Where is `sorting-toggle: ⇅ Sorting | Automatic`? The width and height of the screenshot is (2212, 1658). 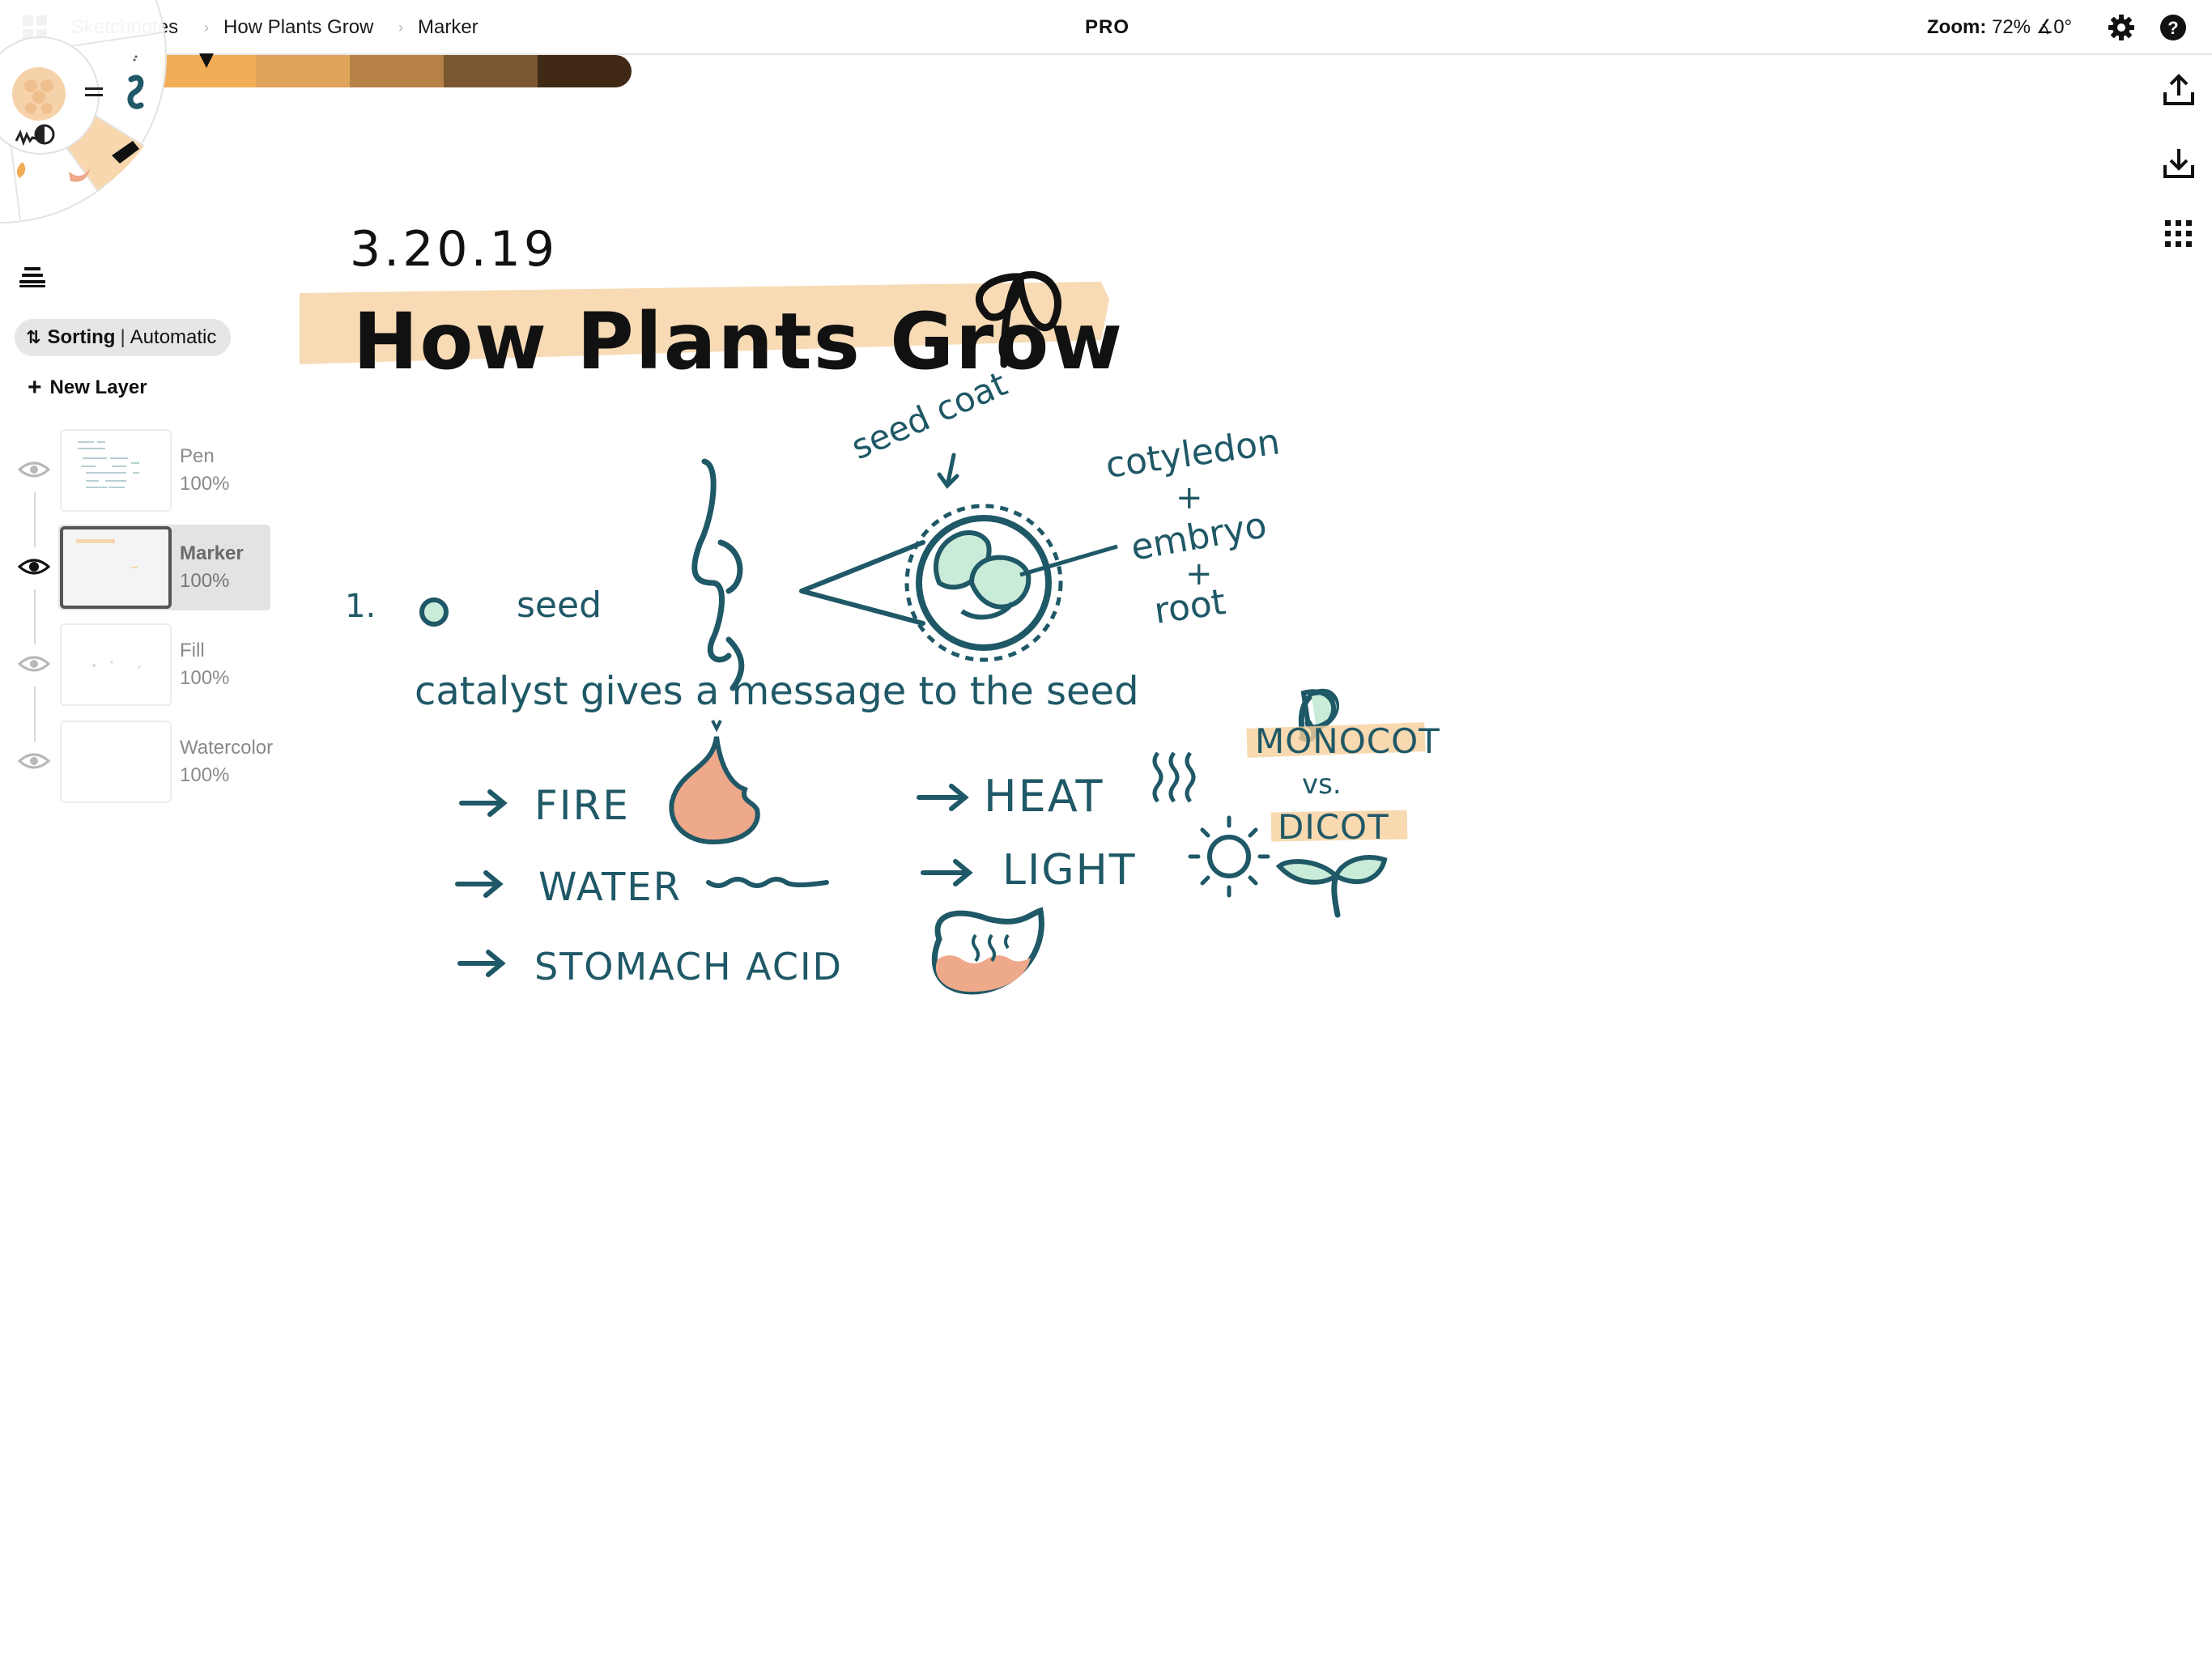 sorting-toggle: ⇅ Sorting | Automatic is located at coordinates (123, 337).